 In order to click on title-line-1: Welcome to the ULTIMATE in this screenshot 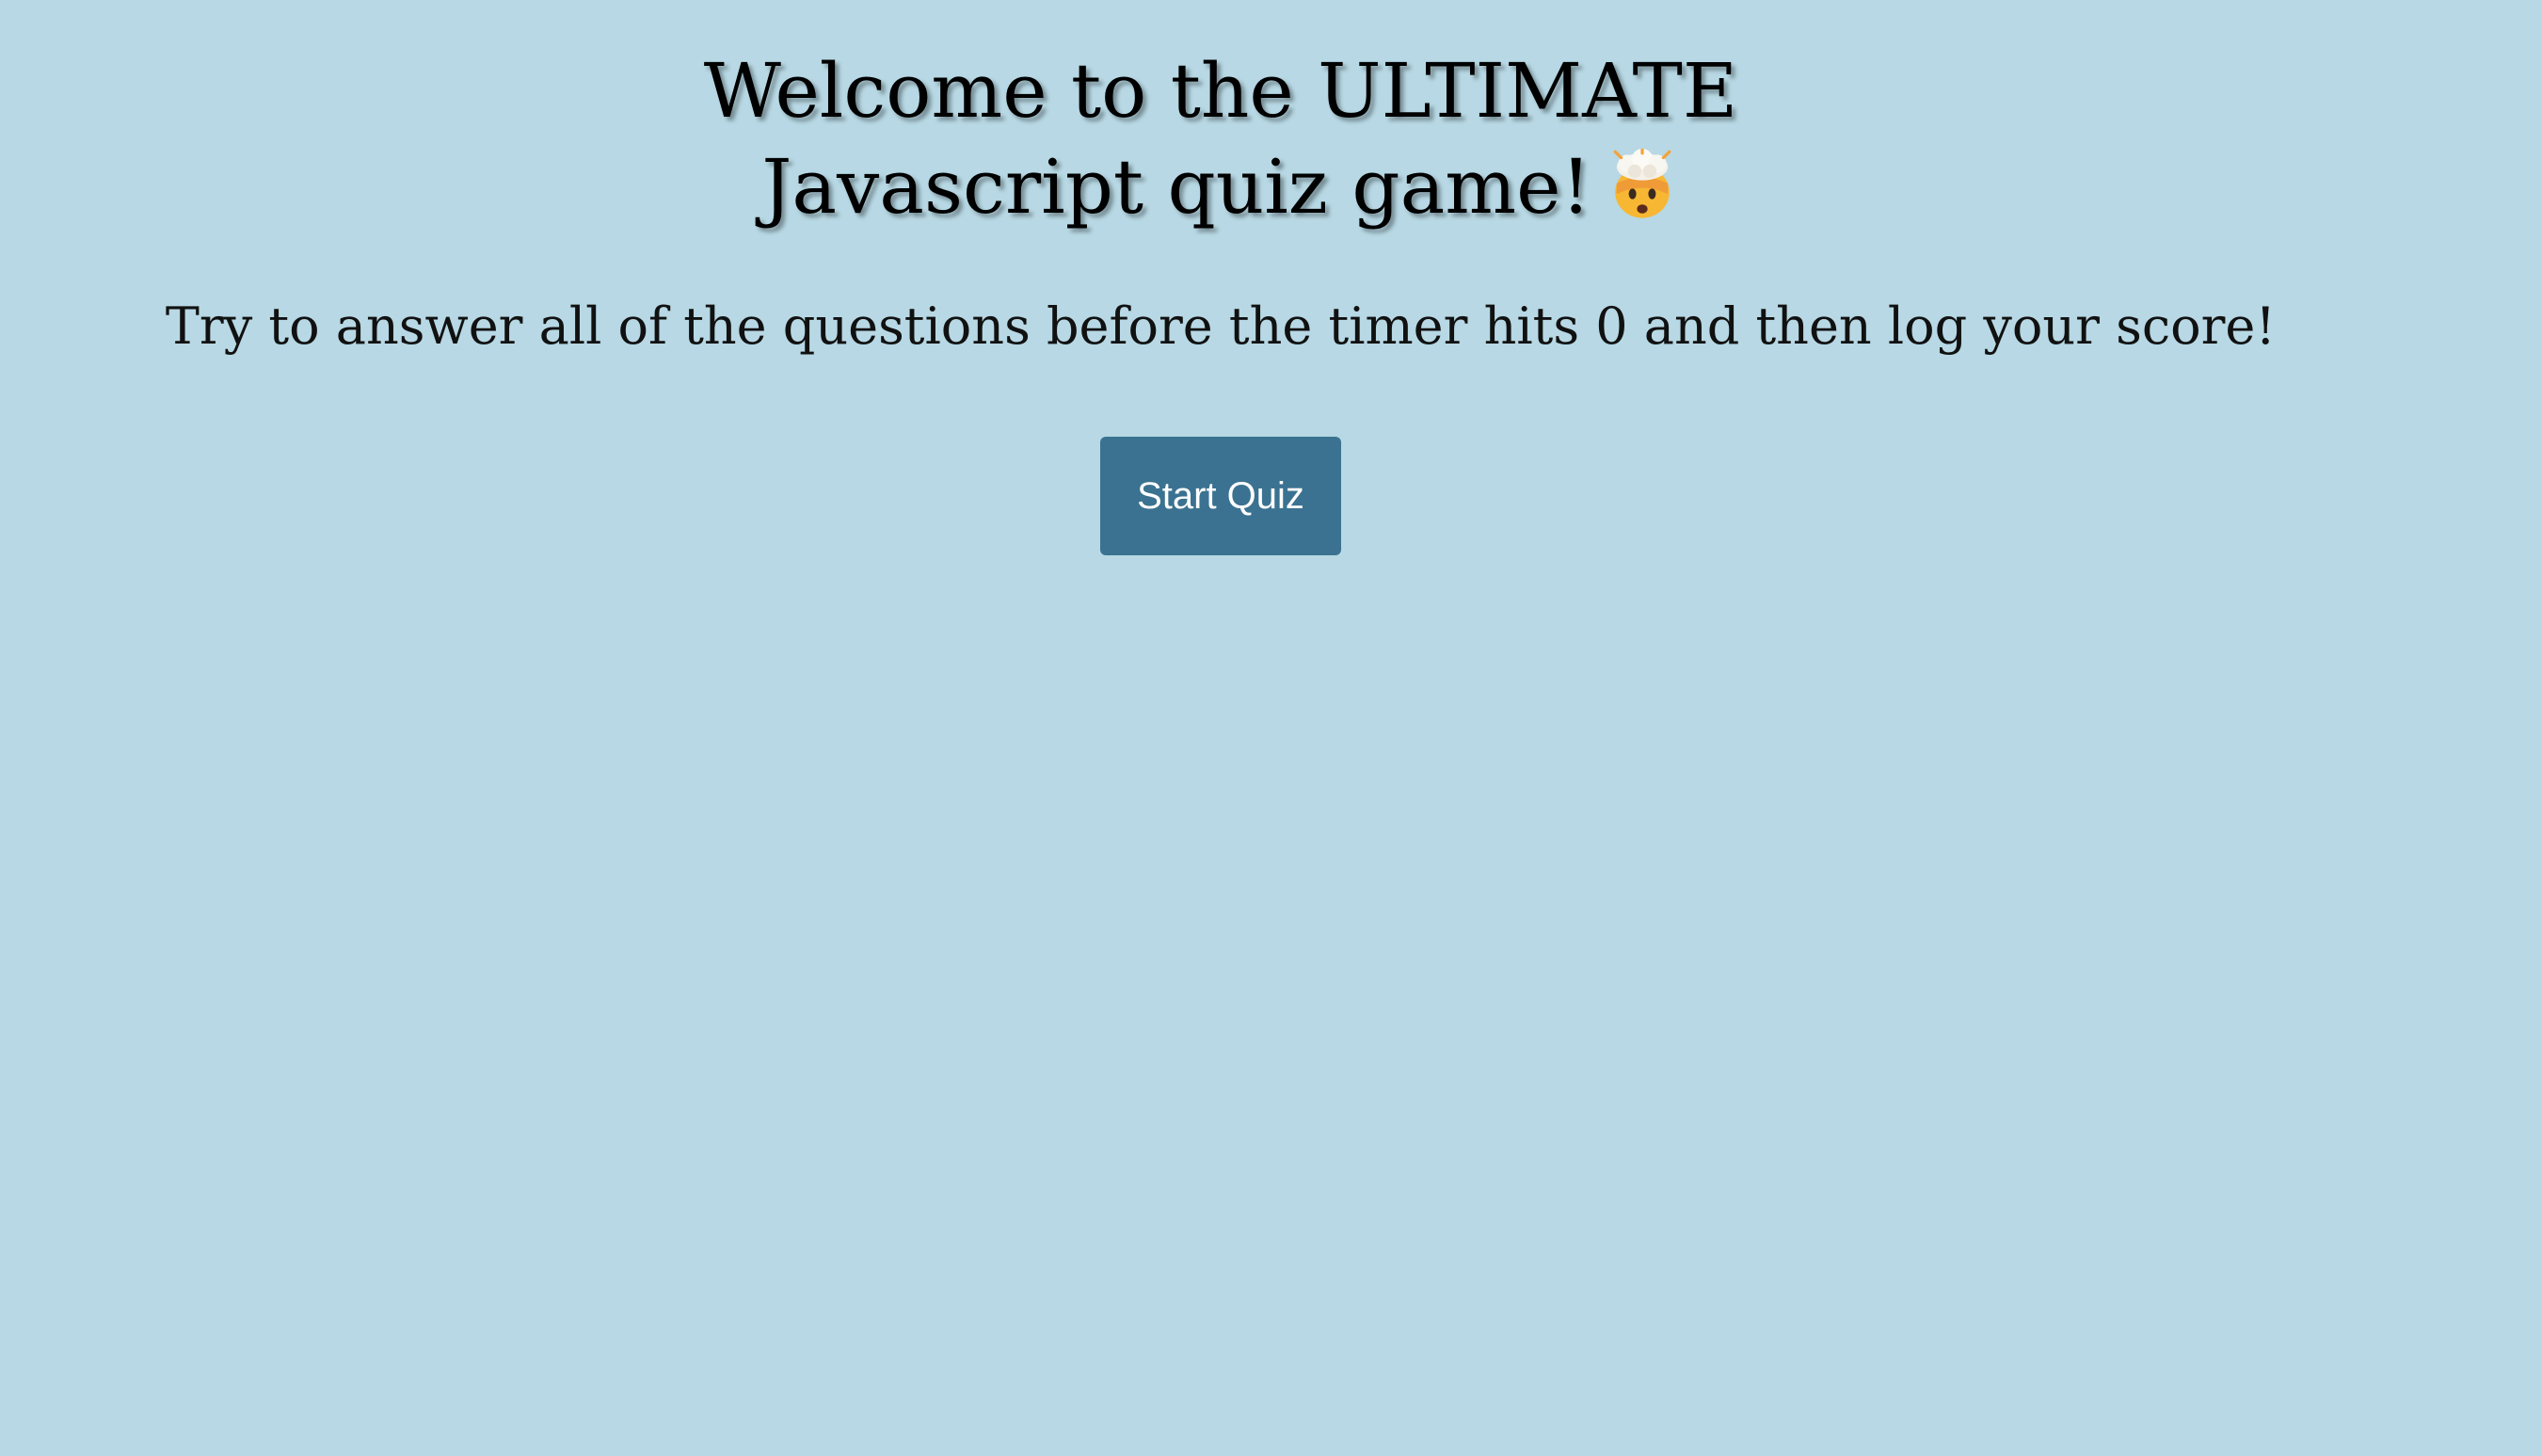, I will do `click(1220, 91)`.